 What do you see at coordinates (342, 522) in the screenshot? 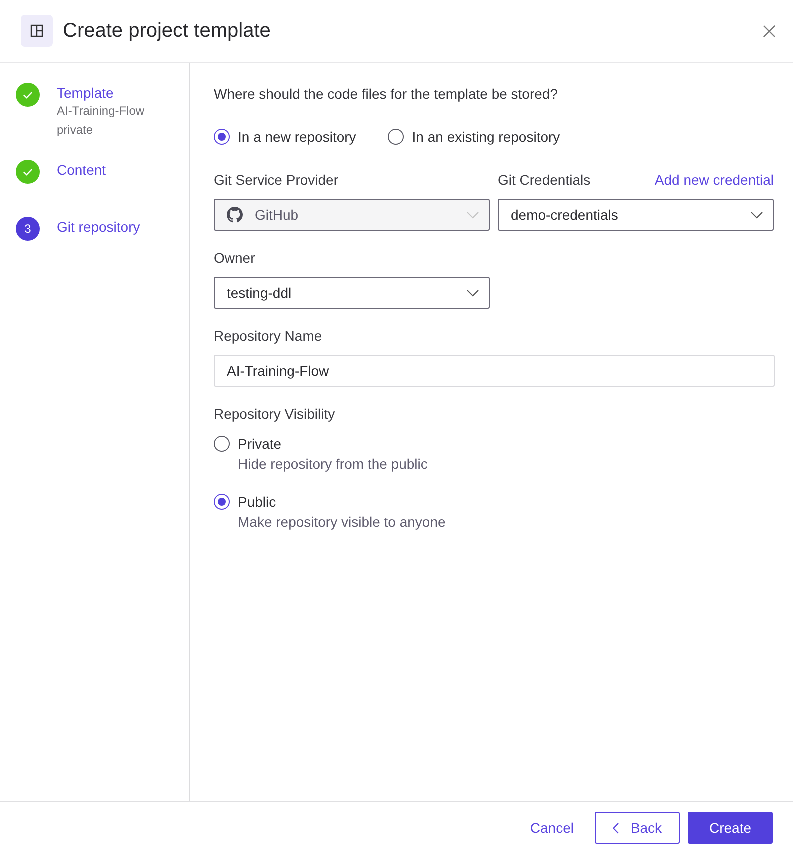
I see `option-description: Make repository visible to anyone` at bounding box center [342, 522].